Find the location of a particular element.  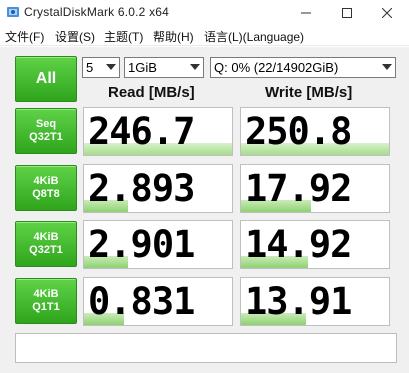

menu-language: 语言(L)(Language) is located at coordinates (254, 36).